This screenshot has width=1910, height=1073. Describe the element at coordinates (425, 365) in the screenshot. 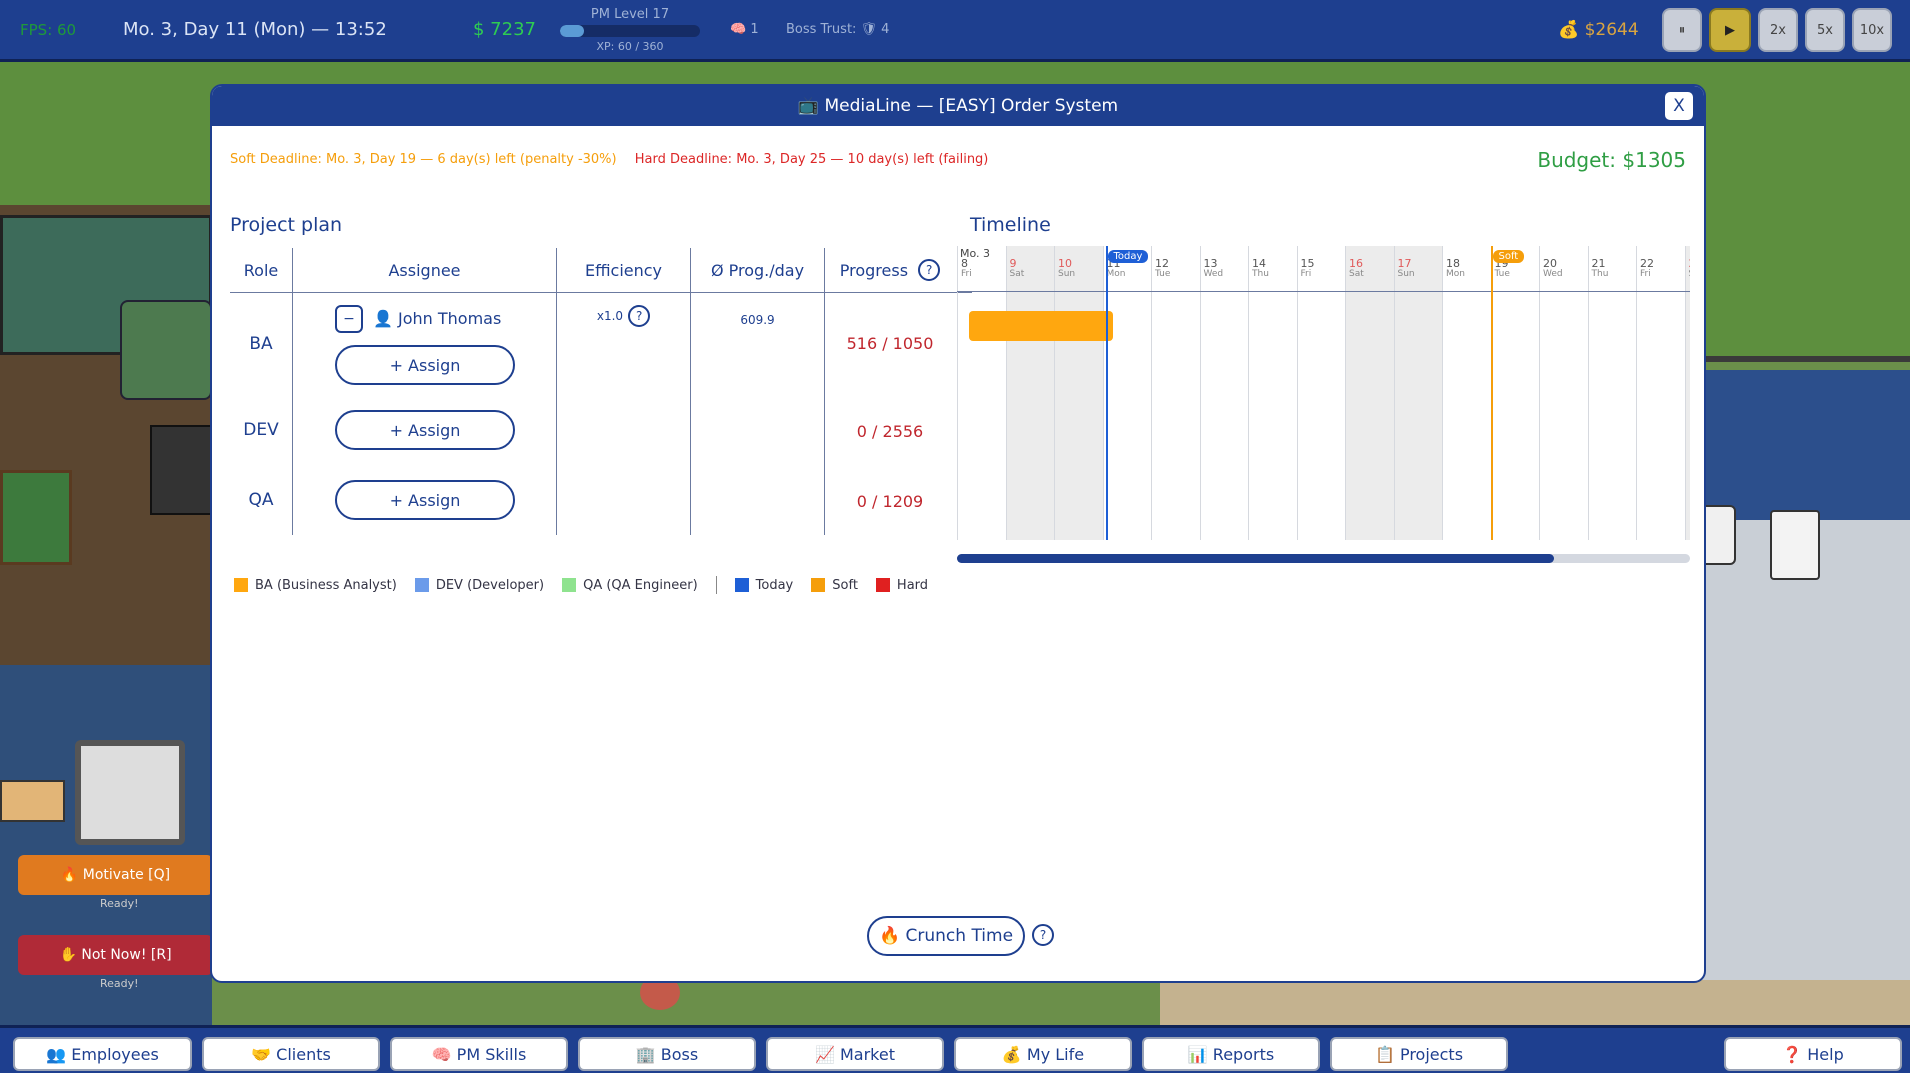

I see `assign-button-ba: + Assign` at that location.